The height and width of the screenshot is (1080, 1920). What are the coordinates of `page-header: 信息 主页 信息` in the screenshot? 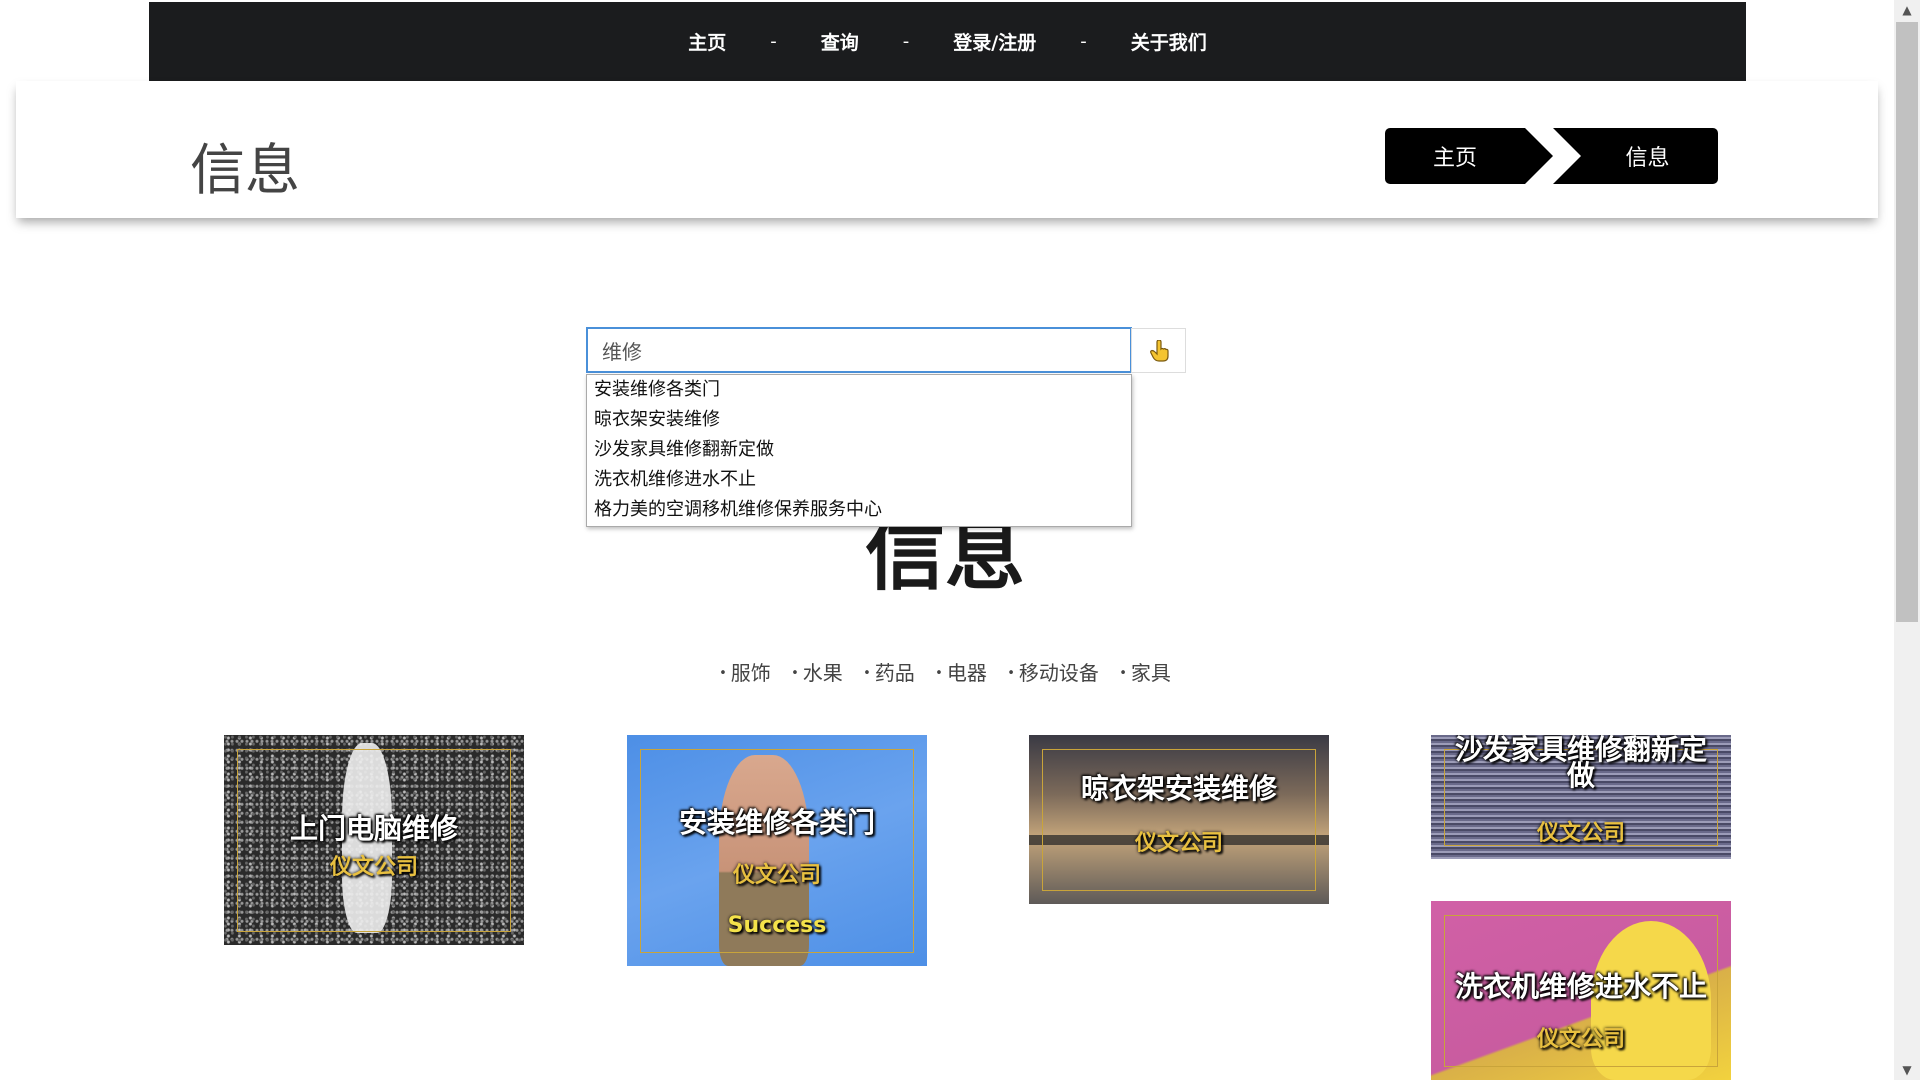 It's located at (947, 149).